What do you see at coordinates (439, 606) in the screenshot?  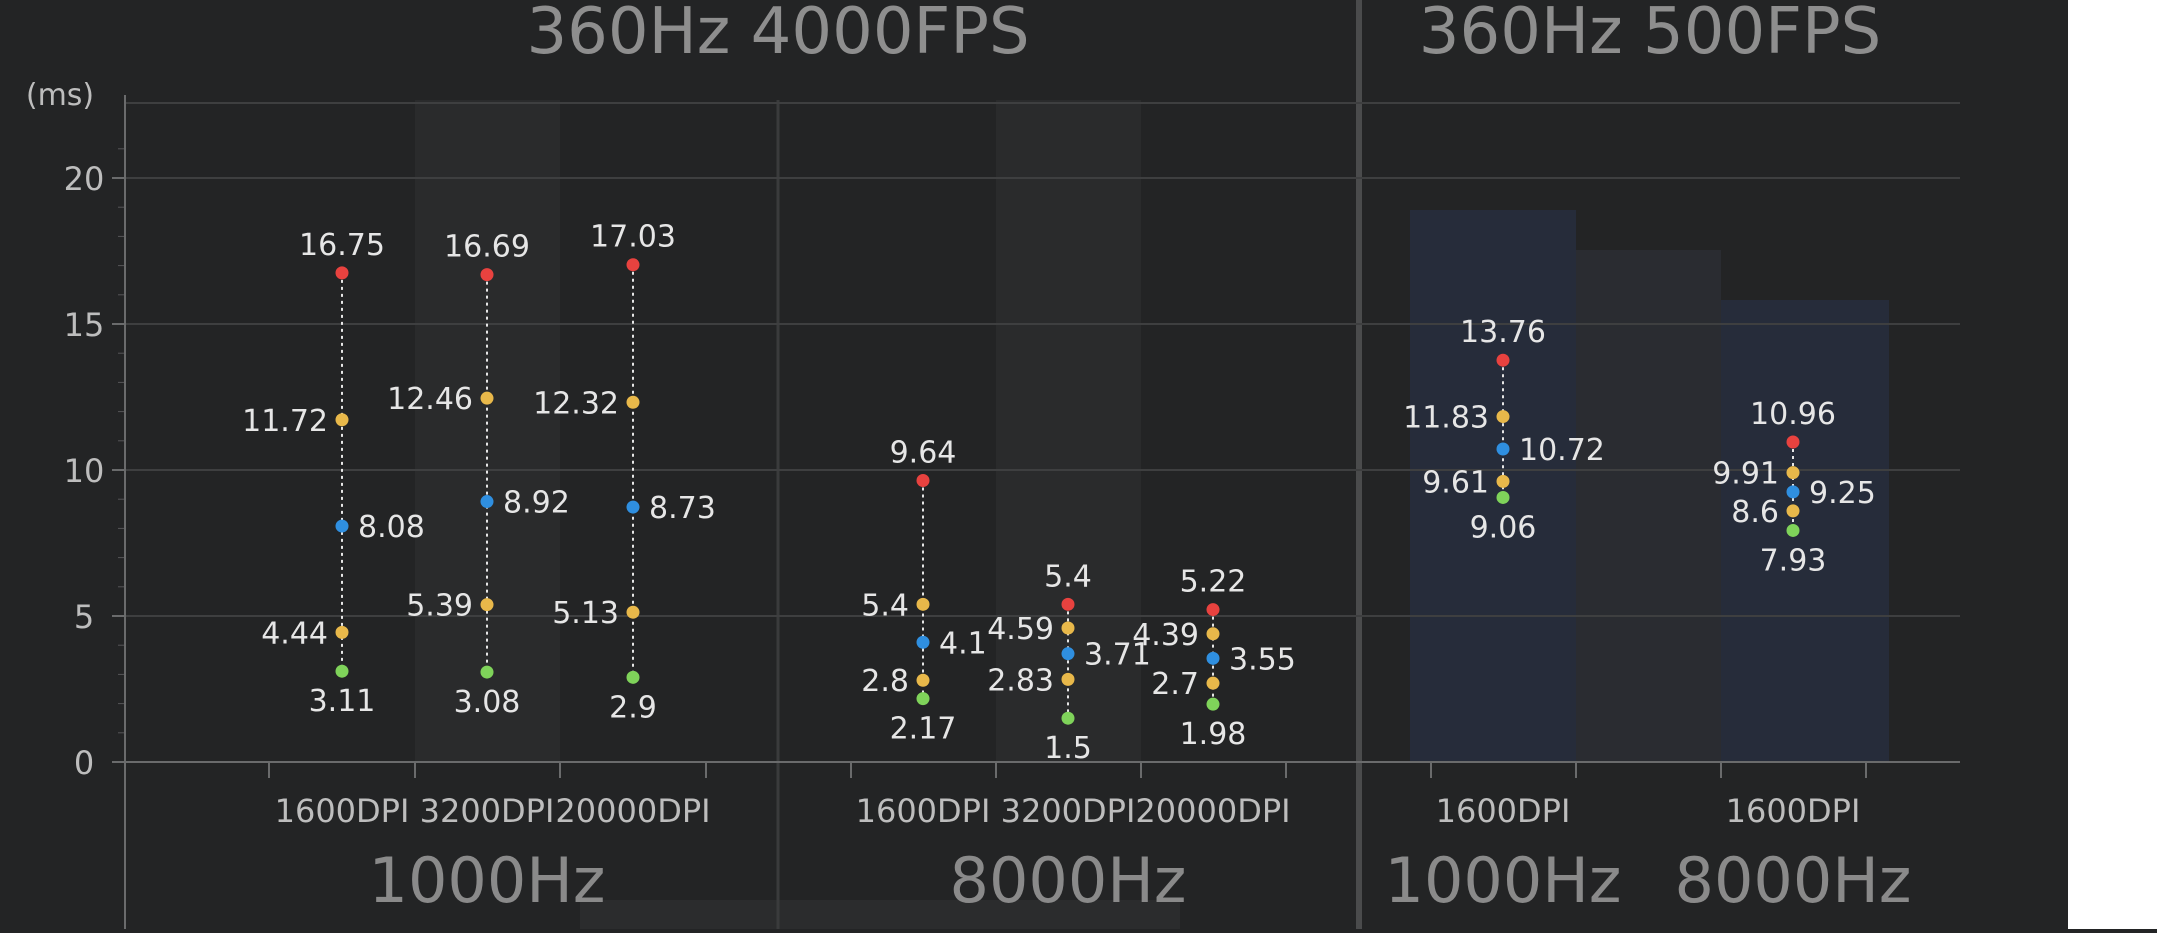 I see `value-label-lower: 5.39` at bounding box center [439, 606].